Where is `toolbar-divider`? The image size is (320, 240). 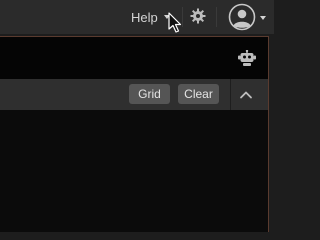
toolbar-divider is located at coordinates (230, 94).